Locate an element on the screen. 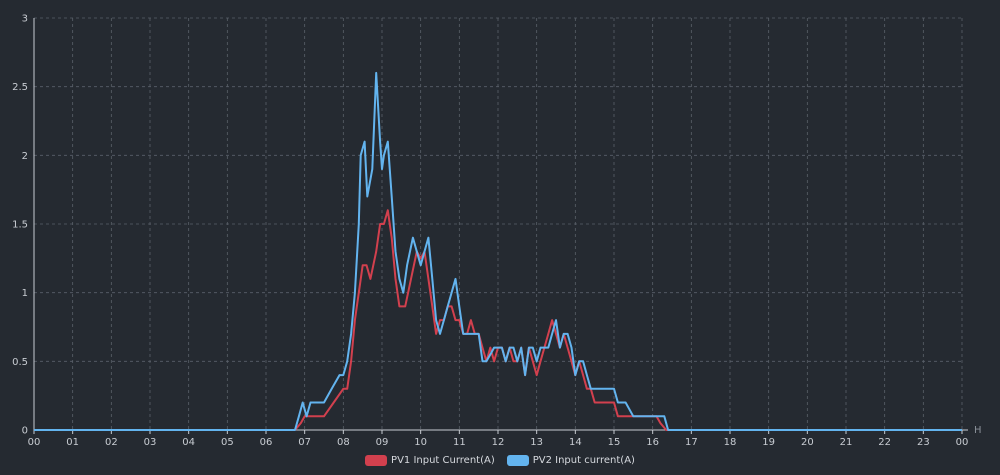 The height and width of the screenshot is (475, 1000). x-tick-label: 02 is located at coordinates (111, 442).